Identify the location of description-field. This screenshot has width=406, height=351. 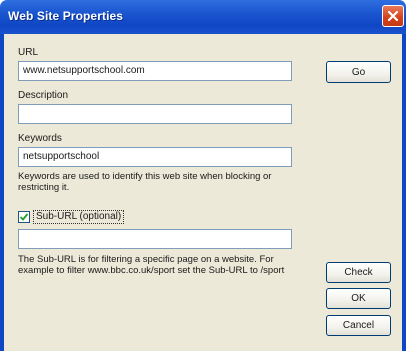
(155, 114).